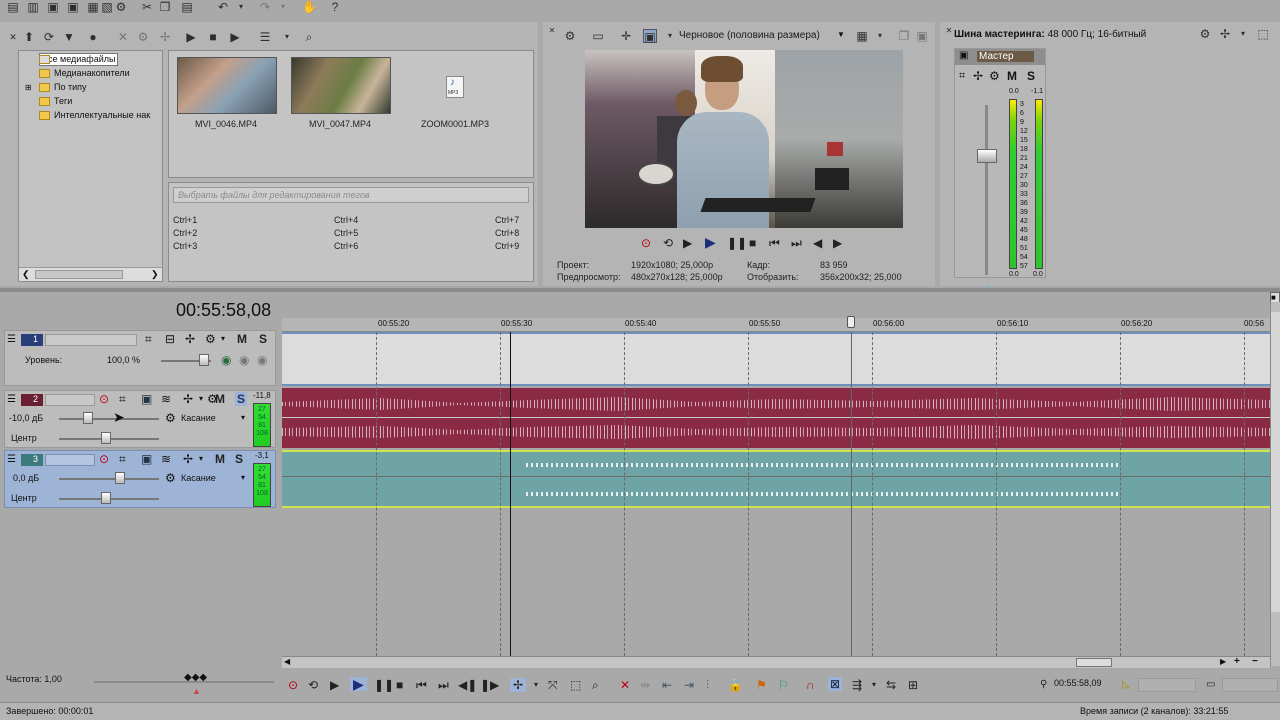 The image size is (1280, 720). What do you see at coordinates (33, 7) in the screenshot?
I see `open-icon: ▥` at bounding box center [33, 7].